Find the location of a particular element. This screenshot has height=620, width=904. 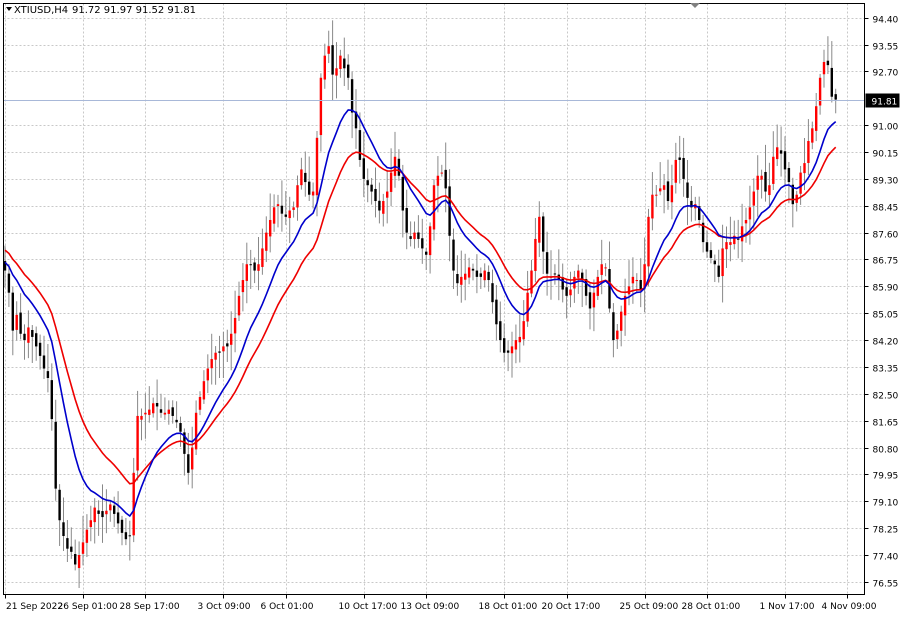

y-tick-label: 83.35 is located at coordinates (886, 370).